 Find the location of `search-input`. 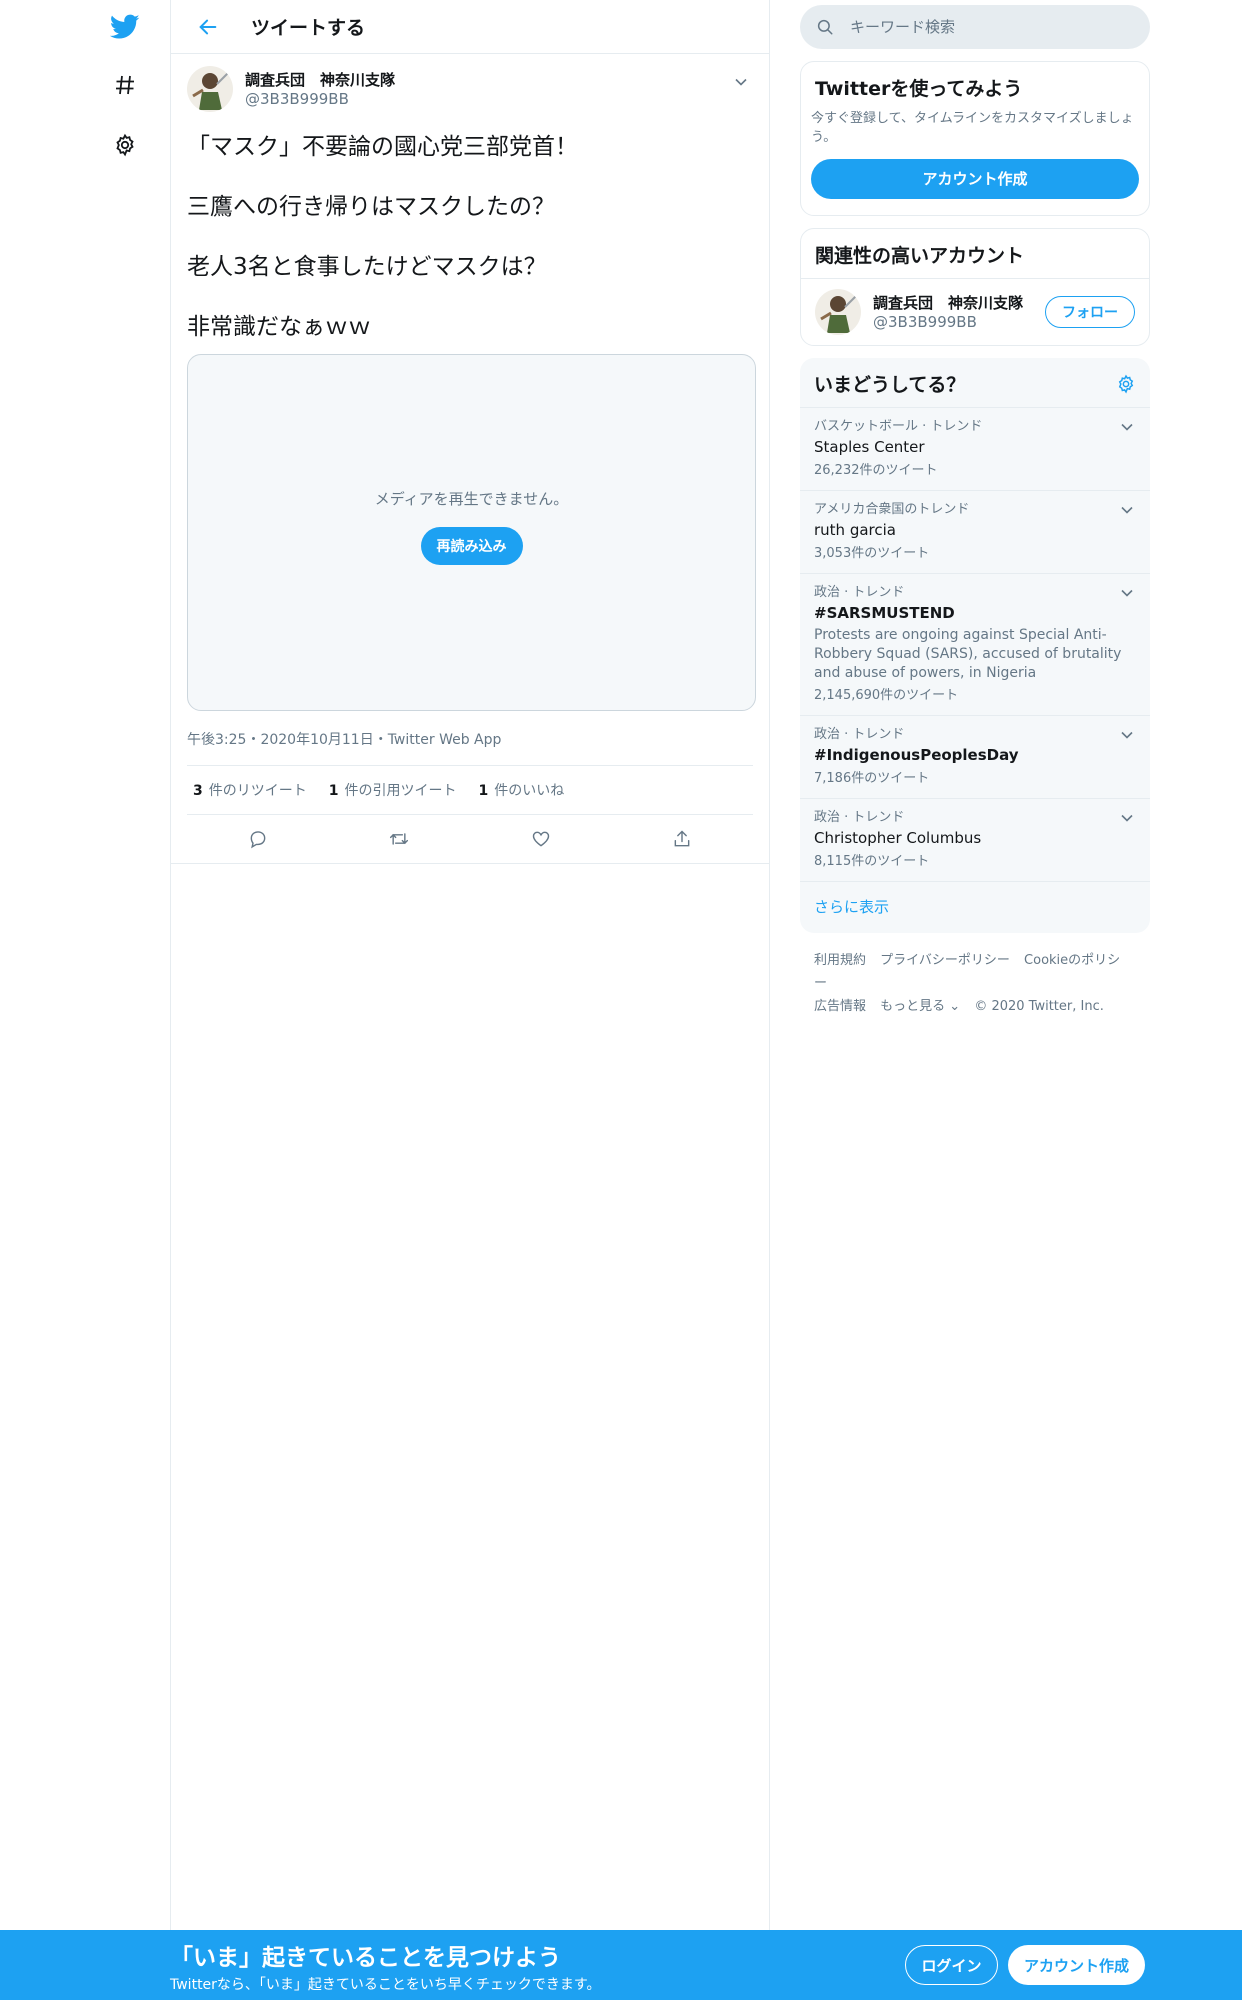

search-input is located at coordinates (980, 27).